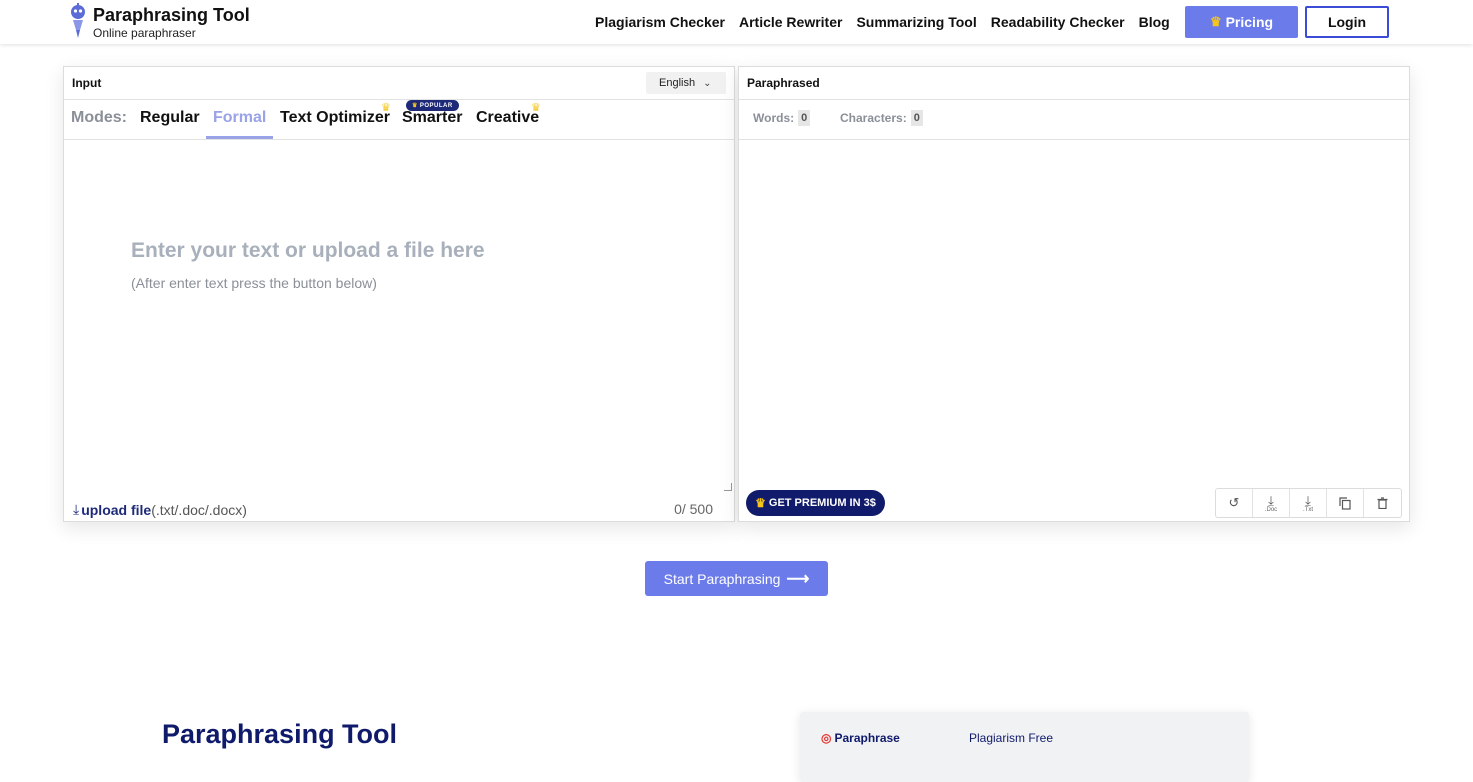 This screenshot has width=1473, height=782. I want to click on output-toolbar: ↺ ⤓ .Doc ⤓ .Txt, so click(1308, 503).